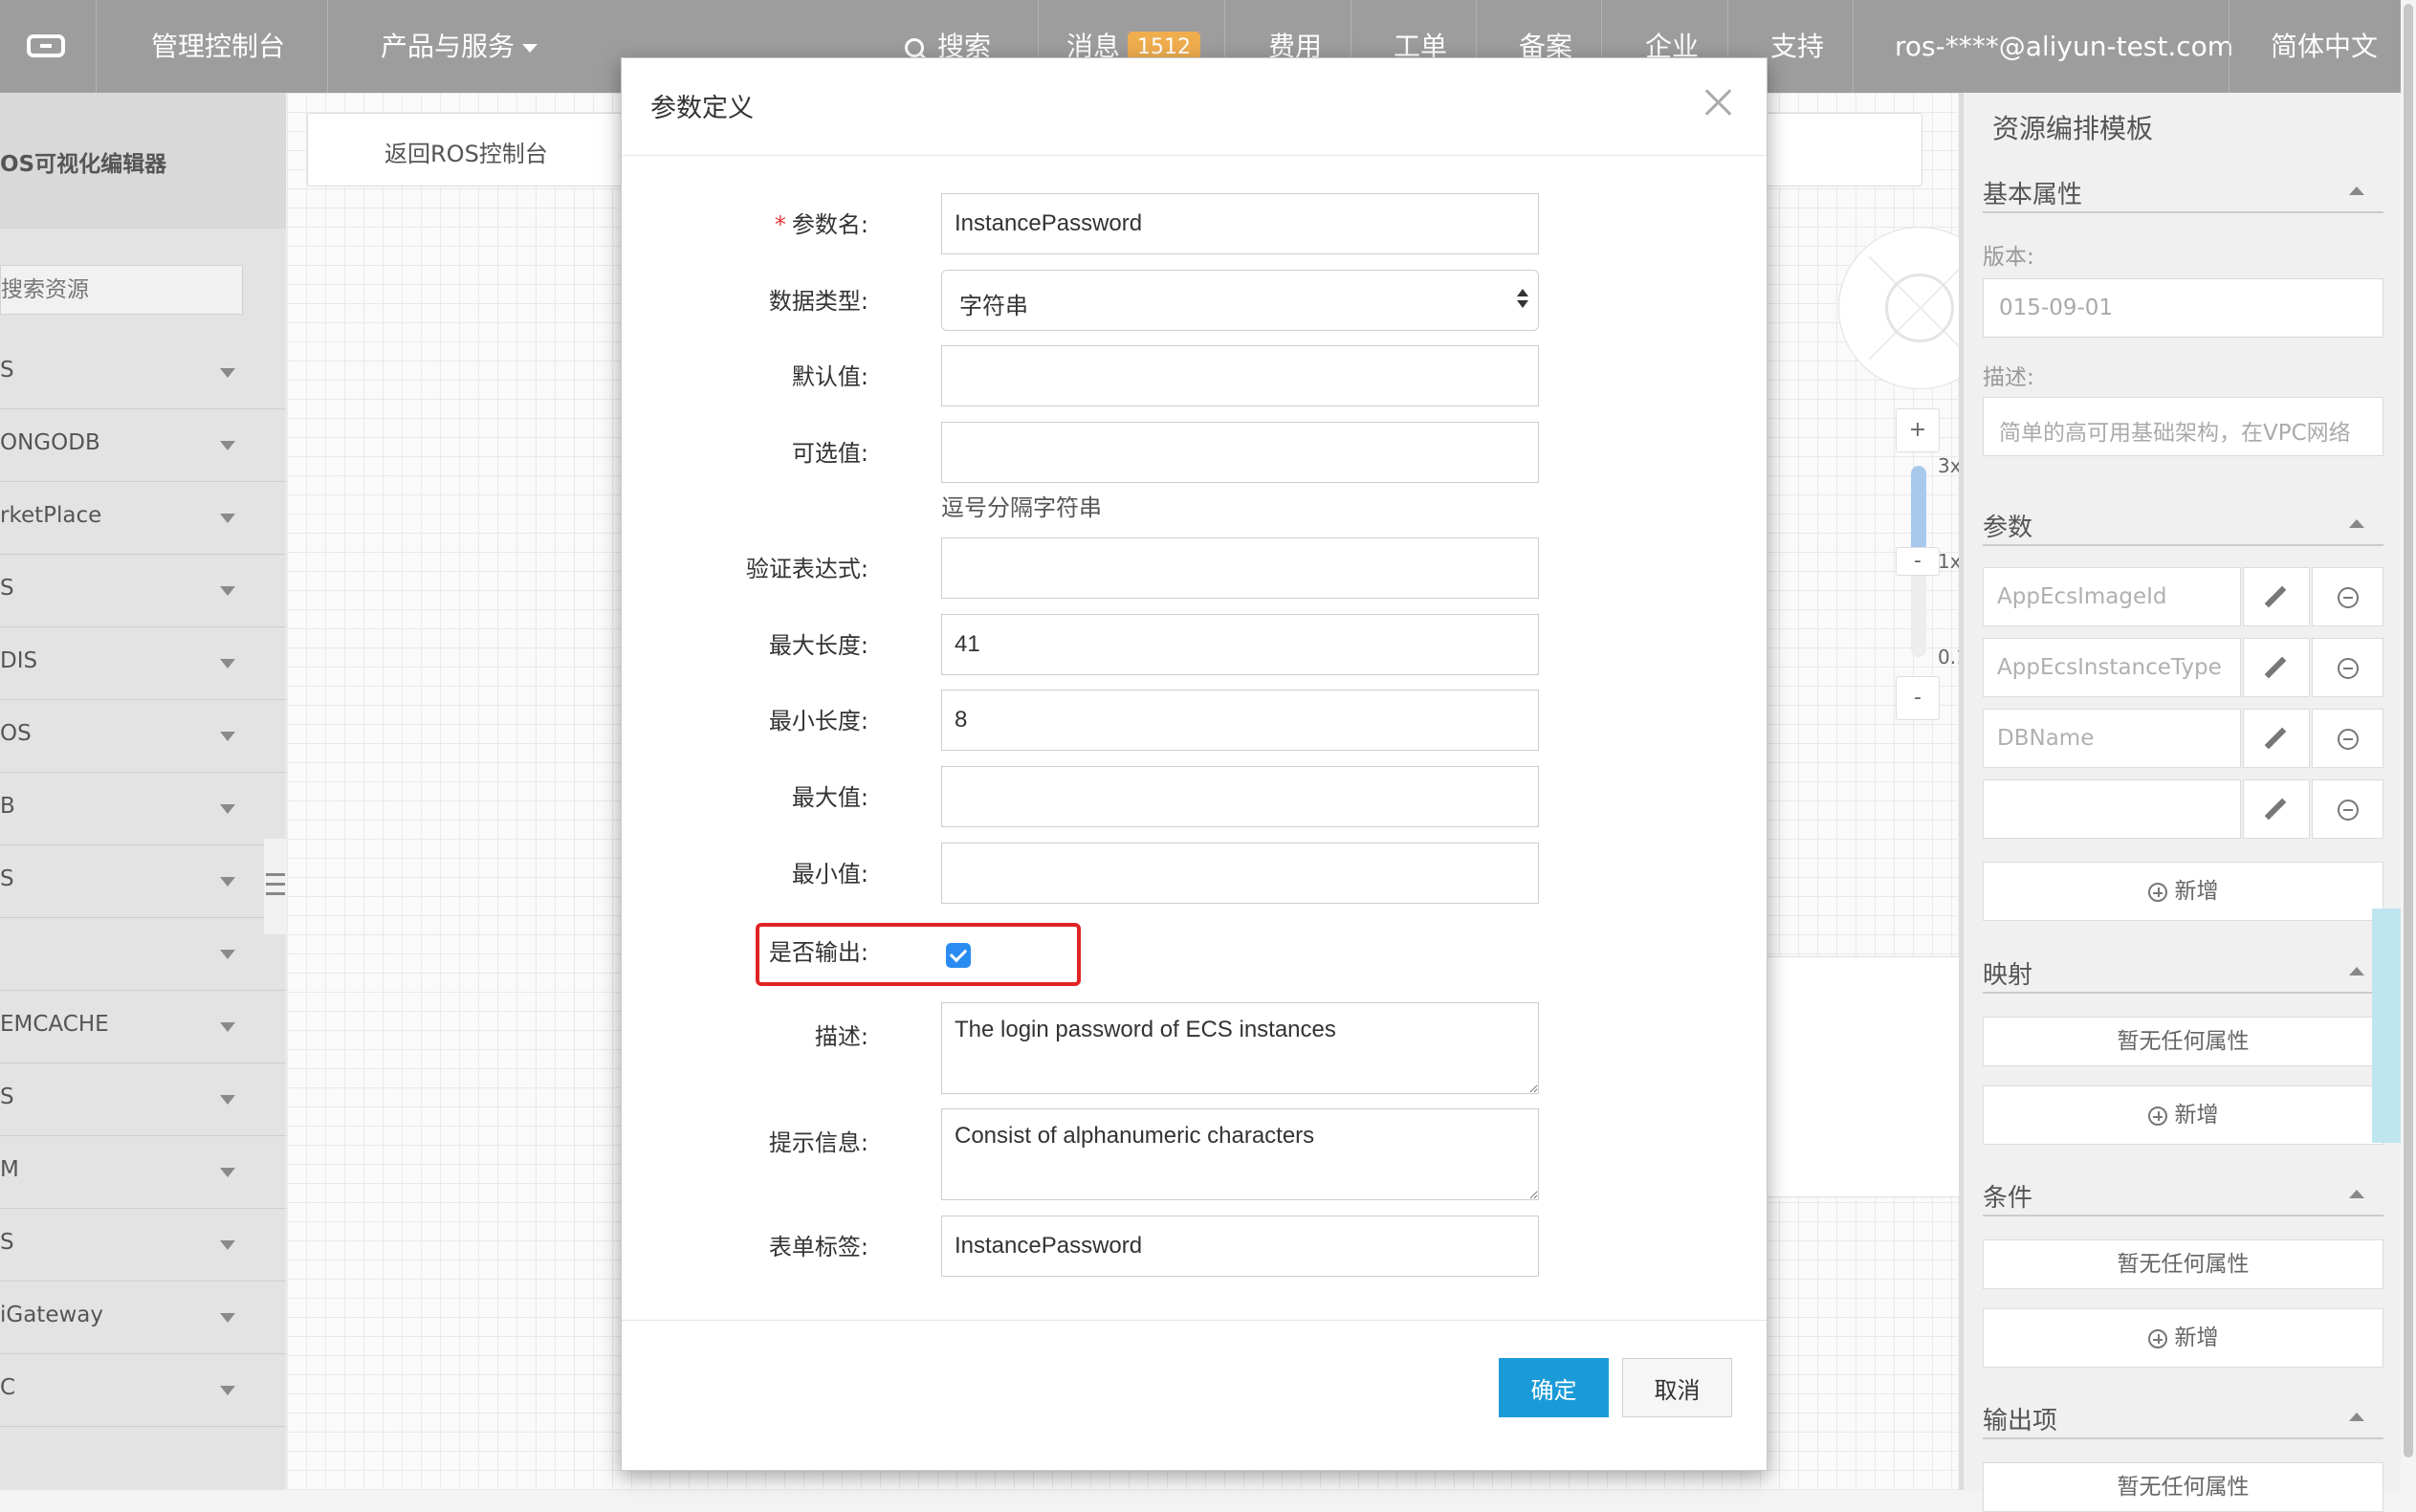  I want to click on dialog-title: 参数定义, so click(702, 108).